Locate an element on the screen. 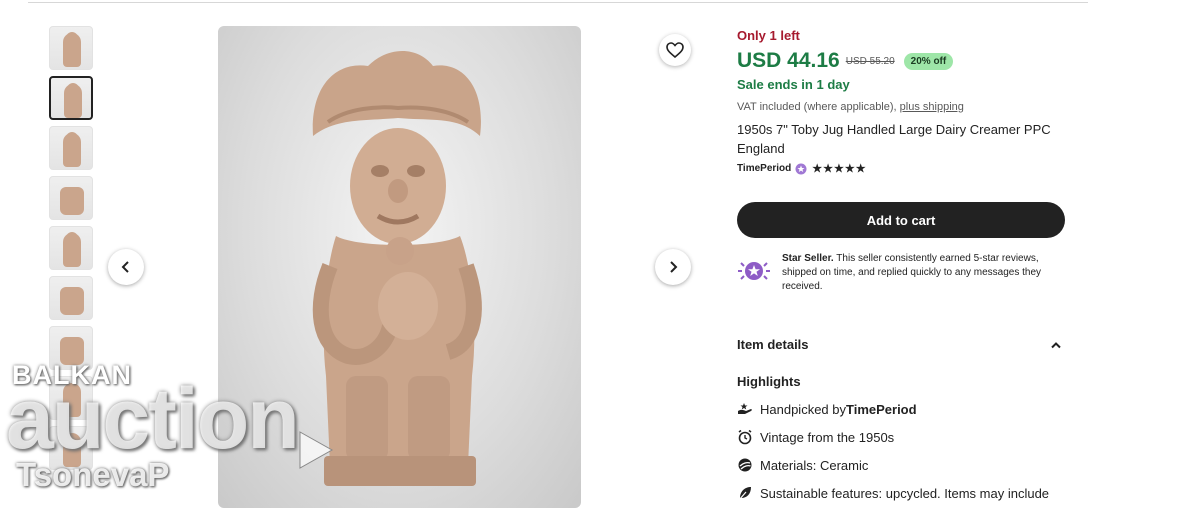 This screenshot has width=1200, height=513. favorite-button is located at coordinates (675, 50).